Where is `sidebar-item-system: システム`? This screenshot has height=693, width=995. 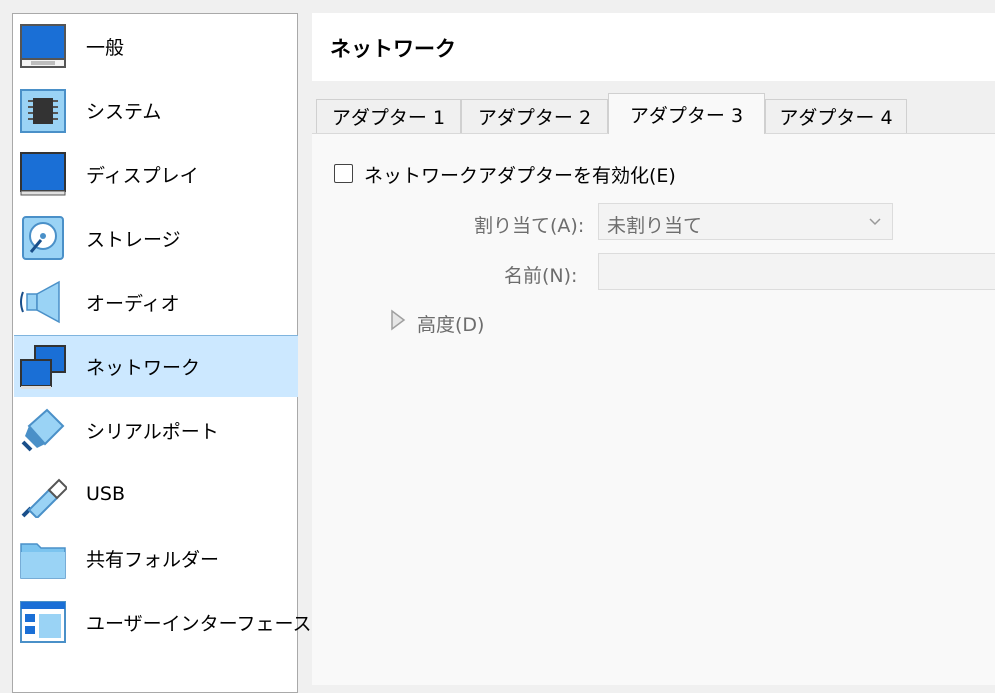 sidebar-item-system: システム is located at coordinates (156, 110).